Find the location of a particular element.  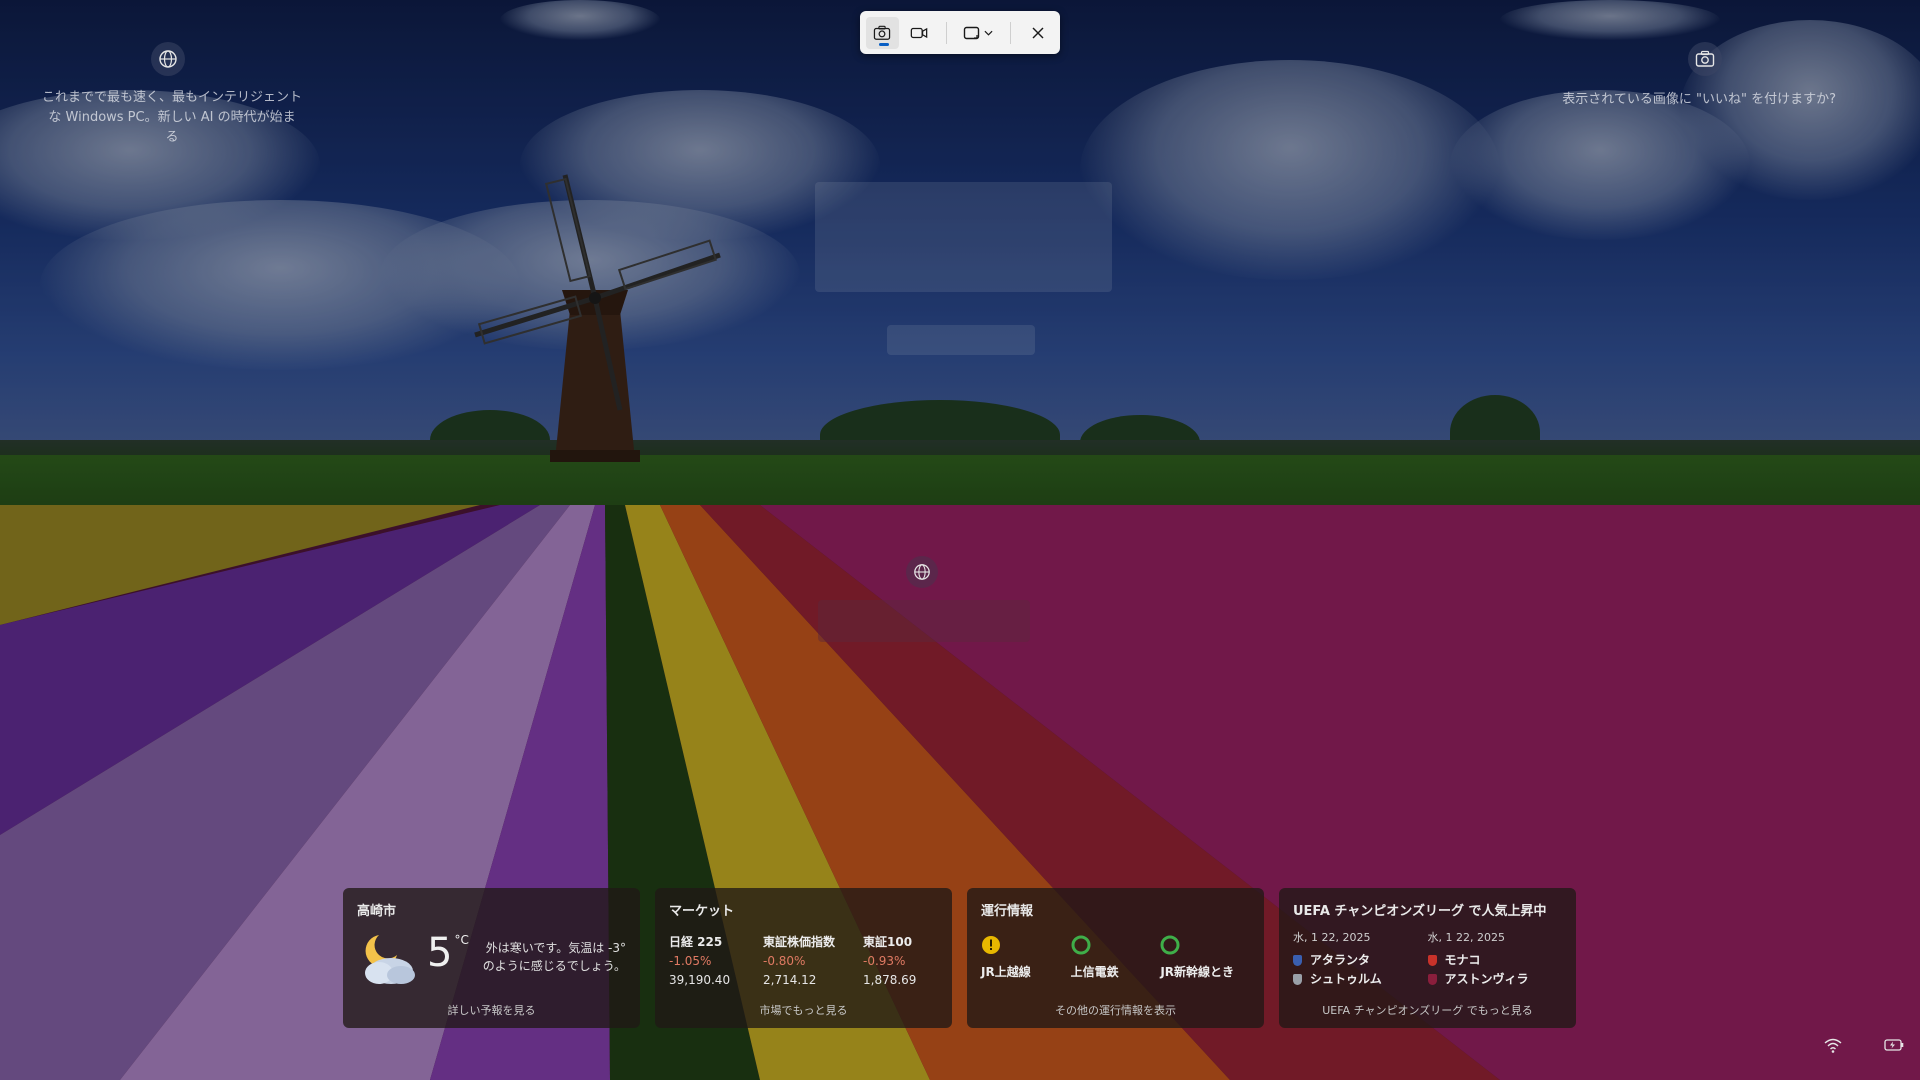

battery-charging-icon is located at coordinates (1894, 1045).